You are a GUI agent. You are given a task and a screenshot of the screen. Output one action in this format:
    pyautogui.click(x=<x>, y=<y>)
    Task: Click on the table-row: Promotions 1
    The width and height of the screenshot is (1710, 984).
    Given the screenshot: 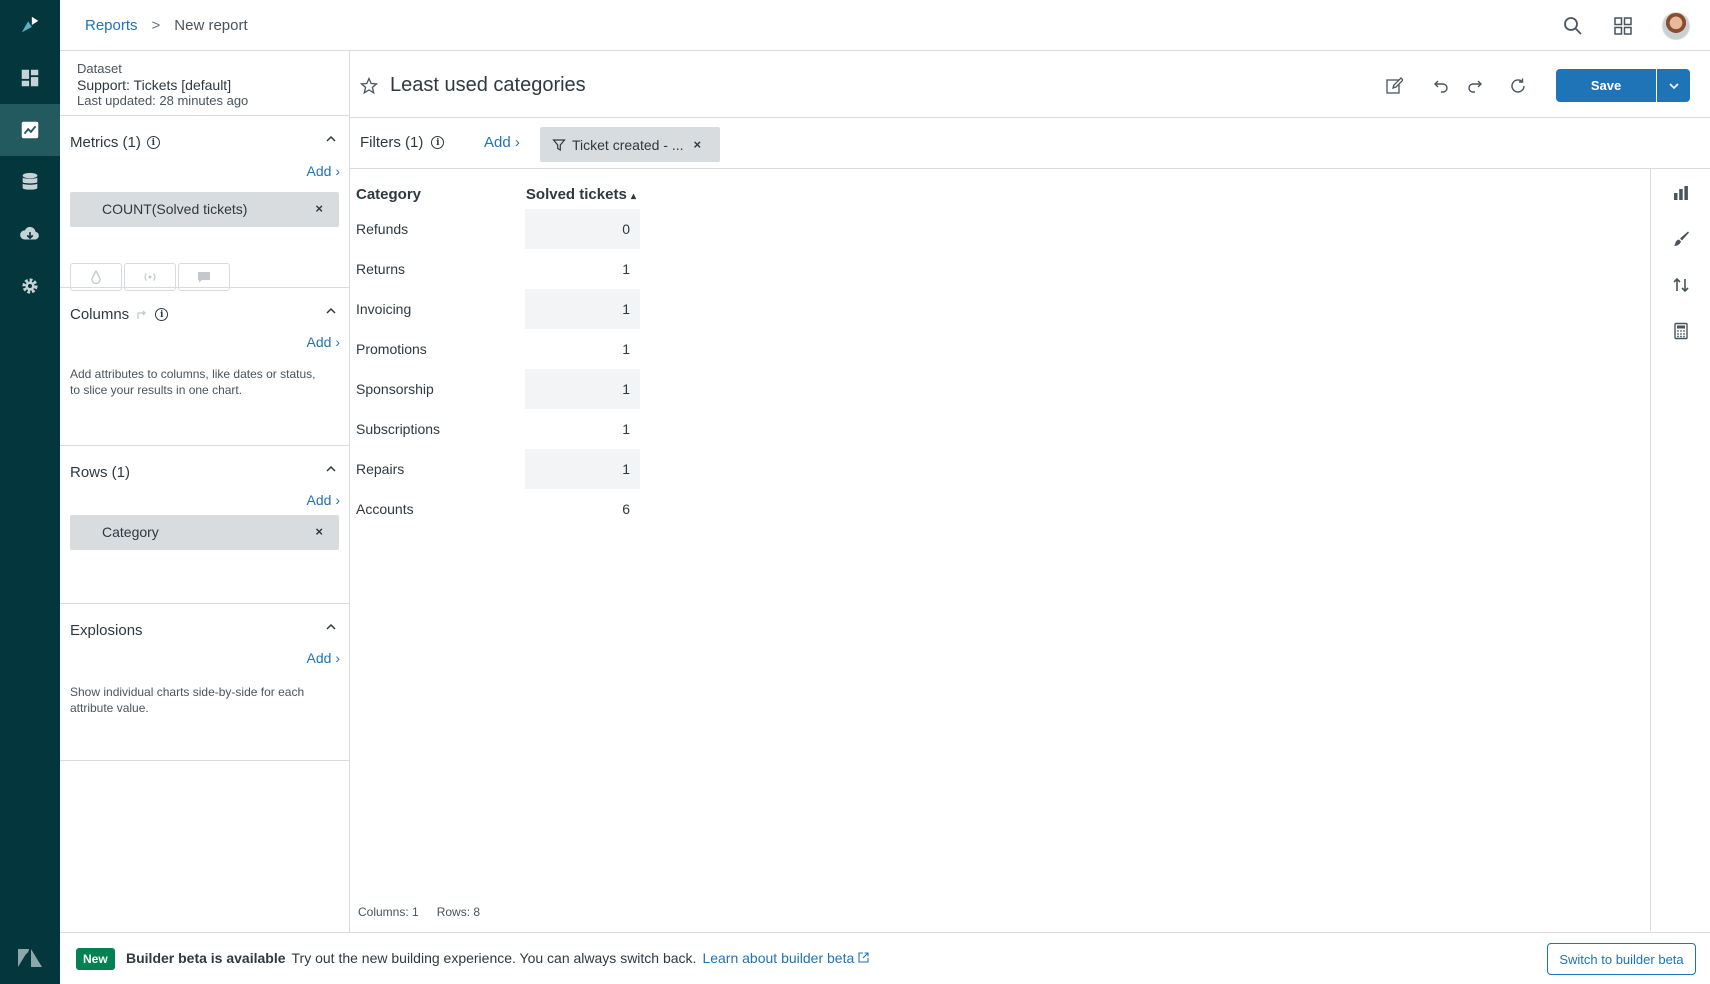 What is the action you would take?
    pyautogui.click(x=498, y=349)
    